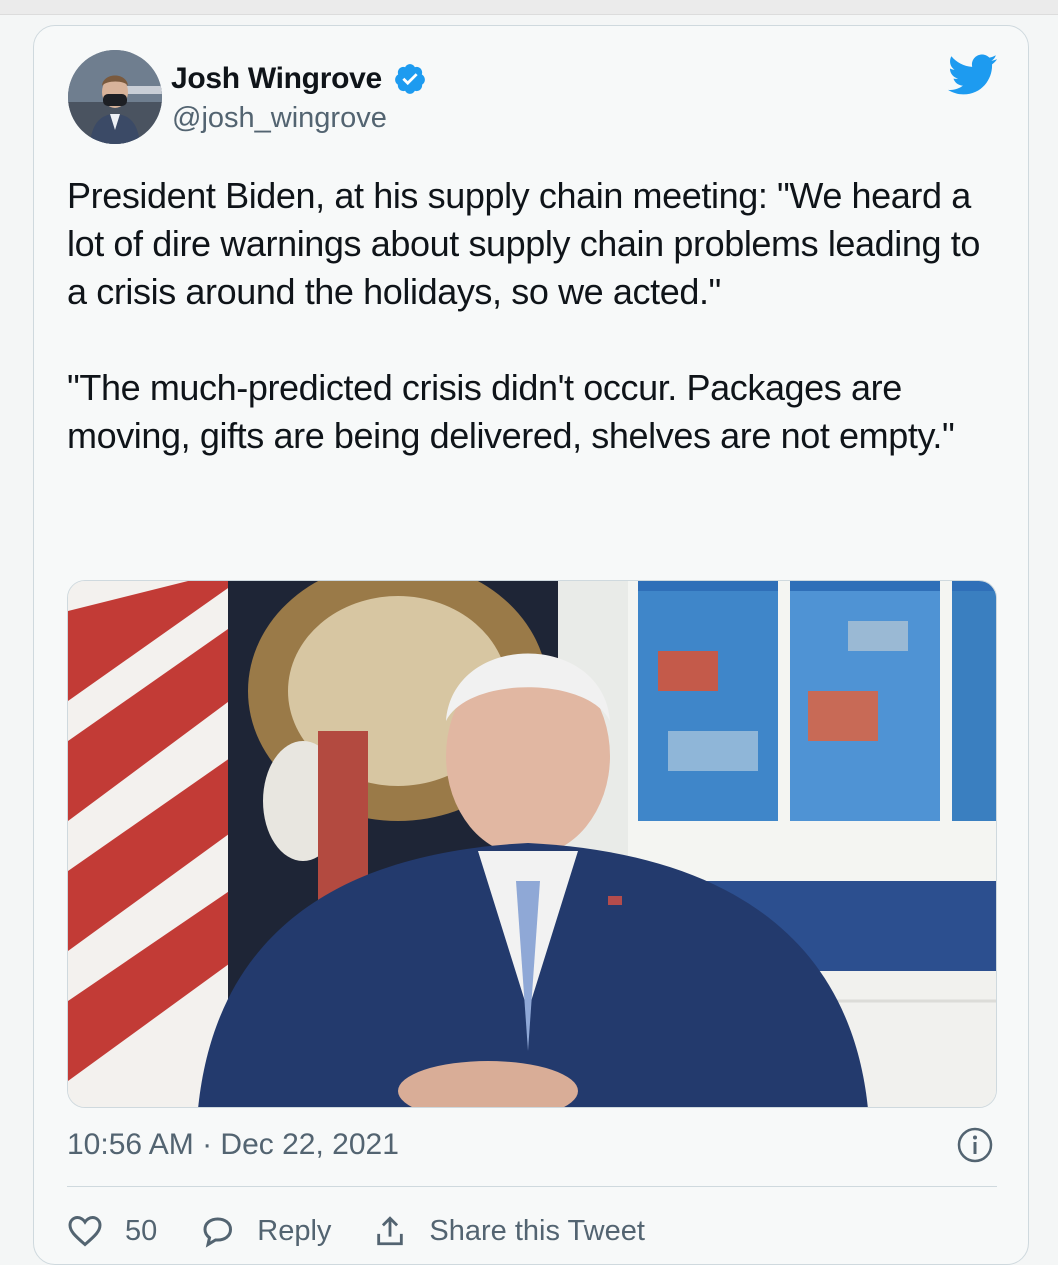  I want to click on share-label: Share this Tweet, so click(537, 1230).